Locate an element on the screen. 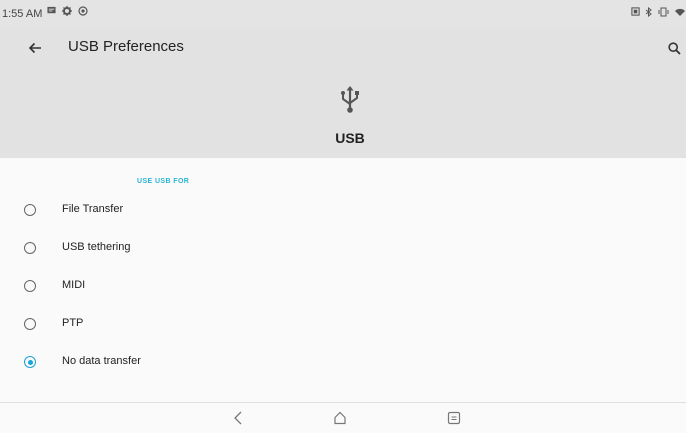  status-bar: 1:55 AM is located at coordinates (343, 14).